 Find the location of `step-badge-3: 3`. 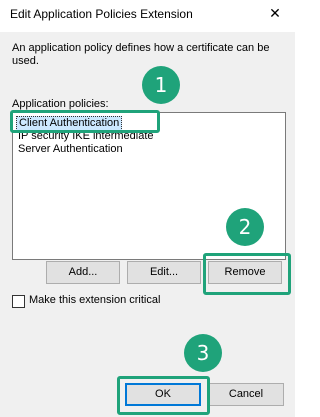

step-badge-3: 3 is located at coordinates (203, 353).